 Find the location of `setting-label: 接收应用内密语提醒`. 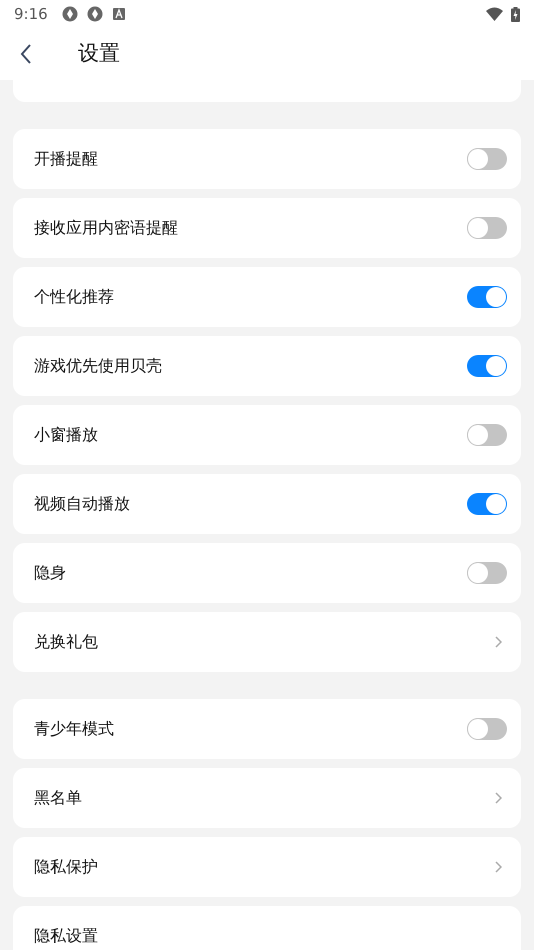

setting-label: 接收应用内密语提醒 is located at coordinates (106, 228).